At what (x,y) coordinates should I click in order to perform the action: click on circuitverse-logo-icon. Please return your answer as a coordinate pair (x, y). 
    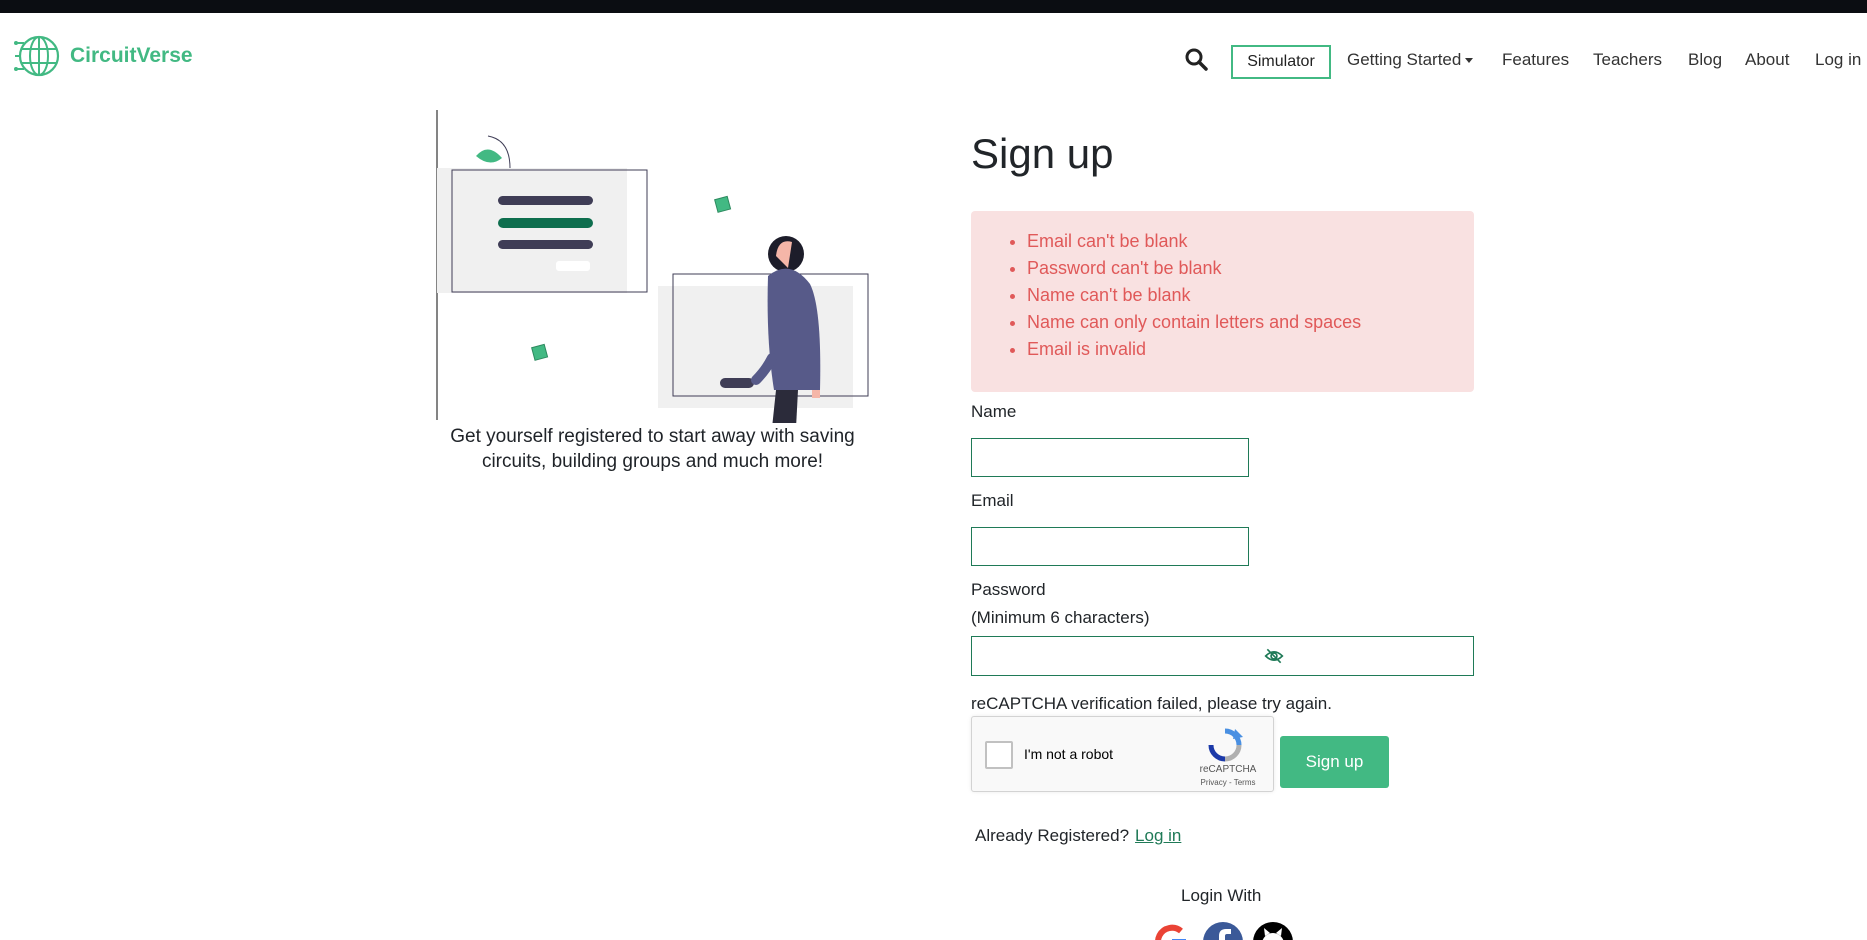
    Looking at the image, I should click on (37, 56).